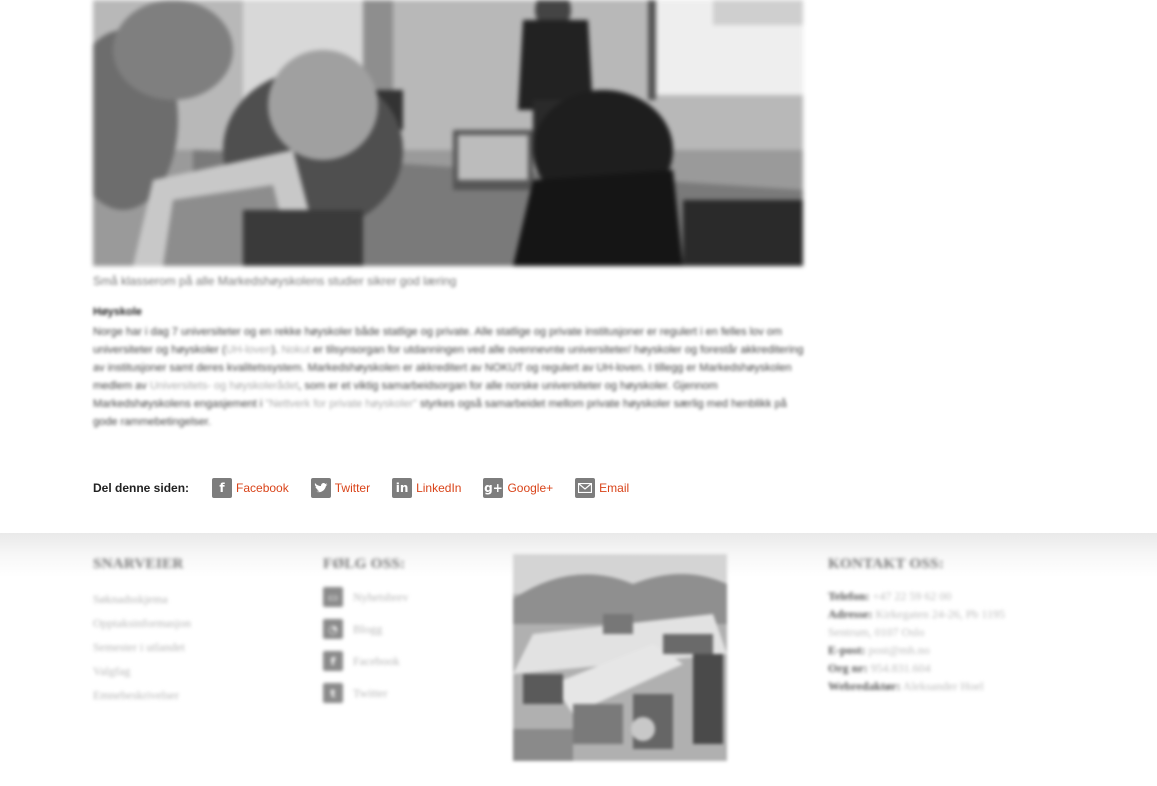  Describe the element at coordinates (142, 647) in the screenshot. I see `shortcut-link: Semester i utlandet` at that location.